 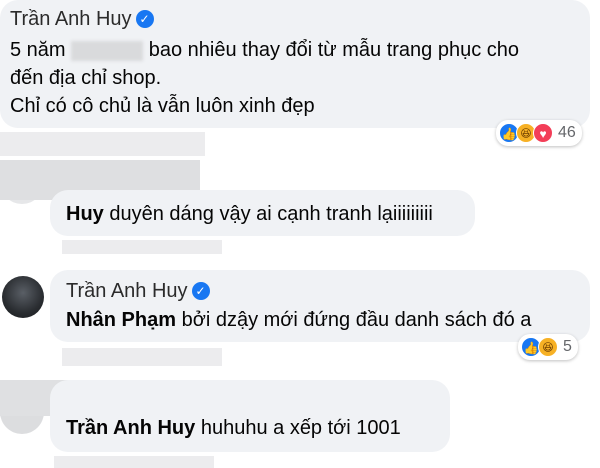 I want to click on comment-text: huhuhu a xếp tới 1001, so click(x=298, y=428).